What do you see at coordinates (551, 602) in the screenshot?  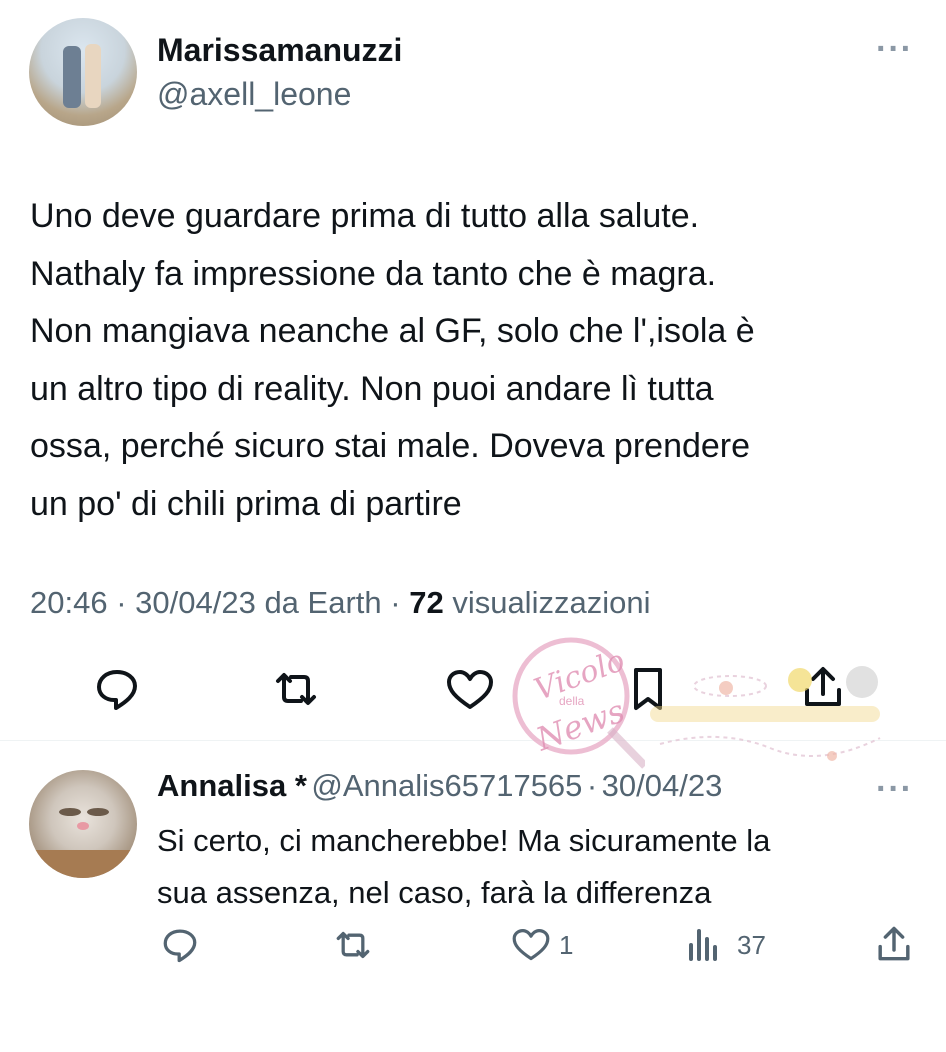 I see `views-label: visualizzazioni` at bounding box center [551, 602].